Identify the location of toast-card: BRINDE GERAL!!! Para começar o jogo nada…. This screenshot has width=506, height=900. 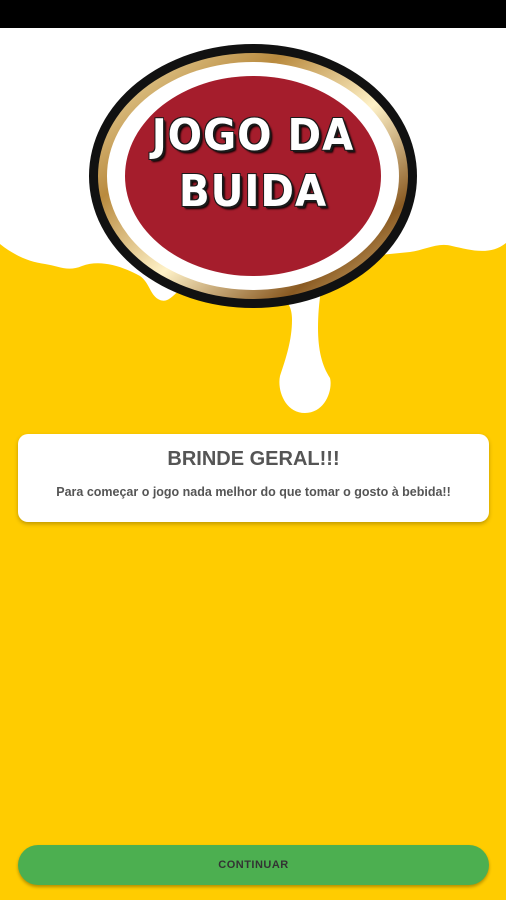
(253, 478).